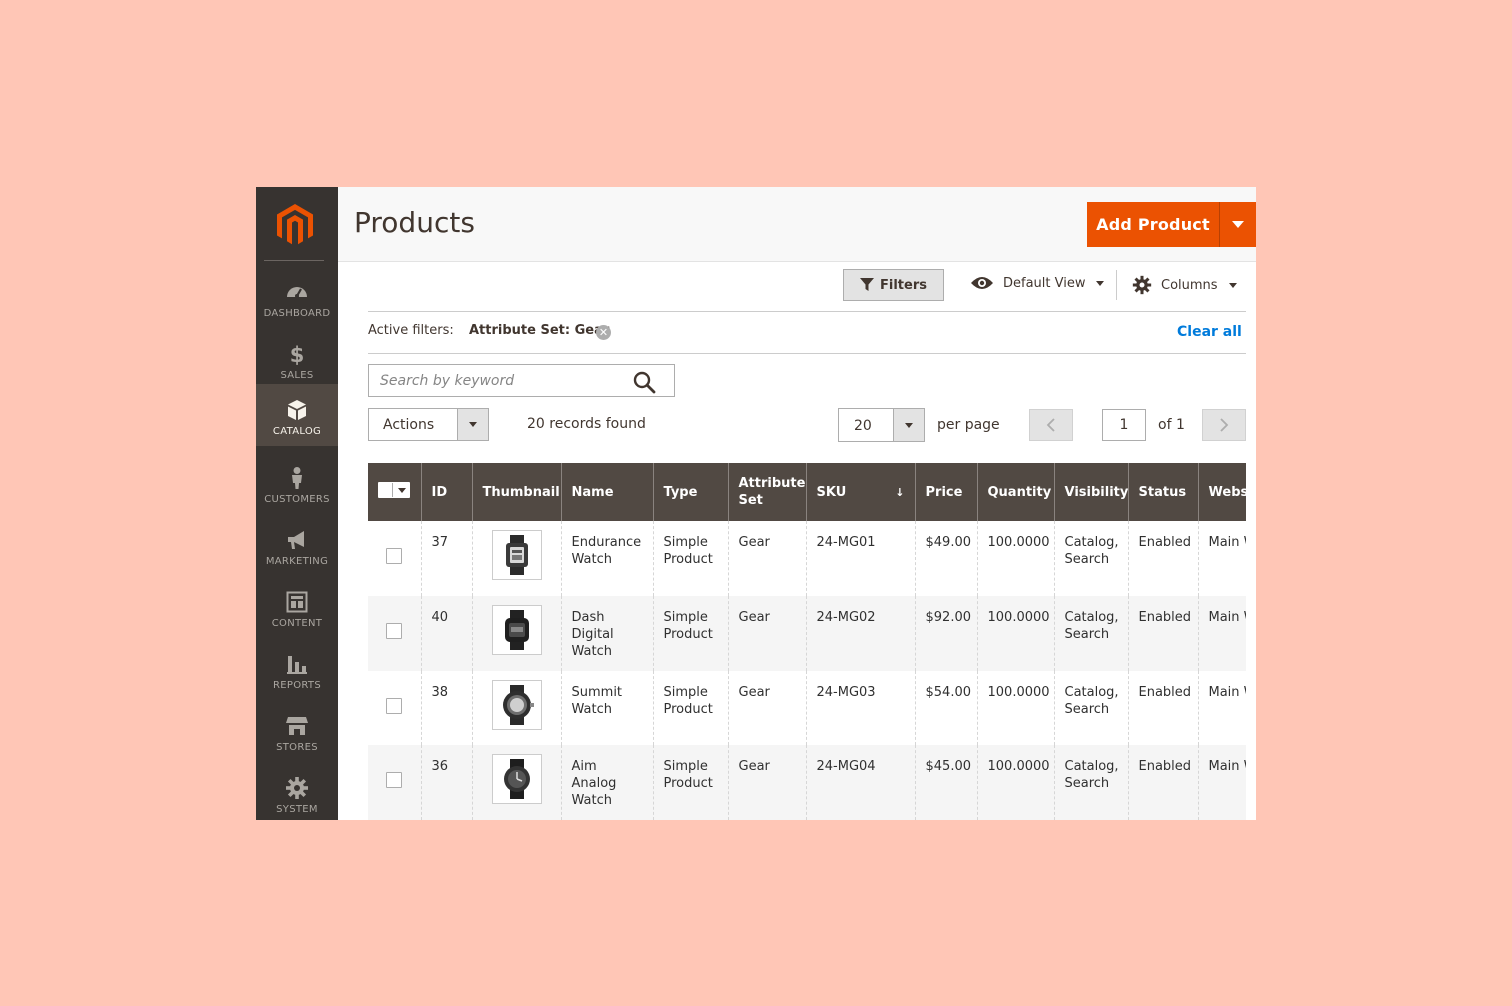 The height and width of the screenshot is (1006, 1512). Describe the element at coordinates (295, 225) in the screenshot. I see `magento-logo-icon` at that location.